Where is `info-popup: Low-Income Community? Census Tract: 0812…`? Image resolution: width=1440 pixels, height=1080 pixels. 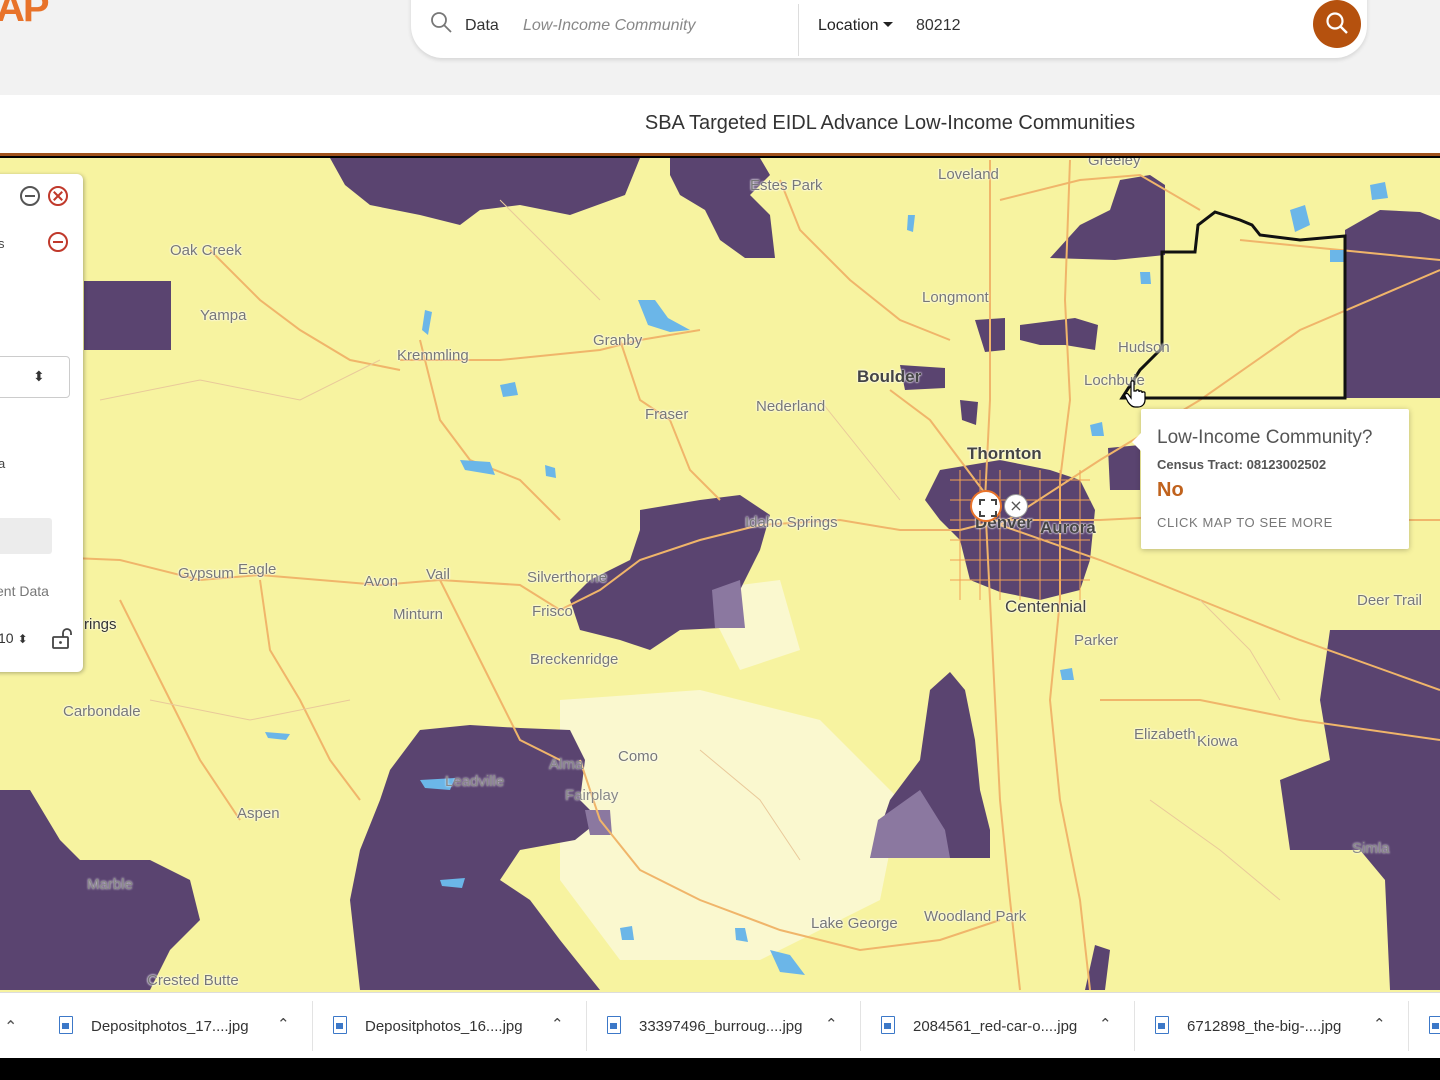 info-popup: Low-Income Community? Census Tract: 0812… is located at coordinates (1270, 479).